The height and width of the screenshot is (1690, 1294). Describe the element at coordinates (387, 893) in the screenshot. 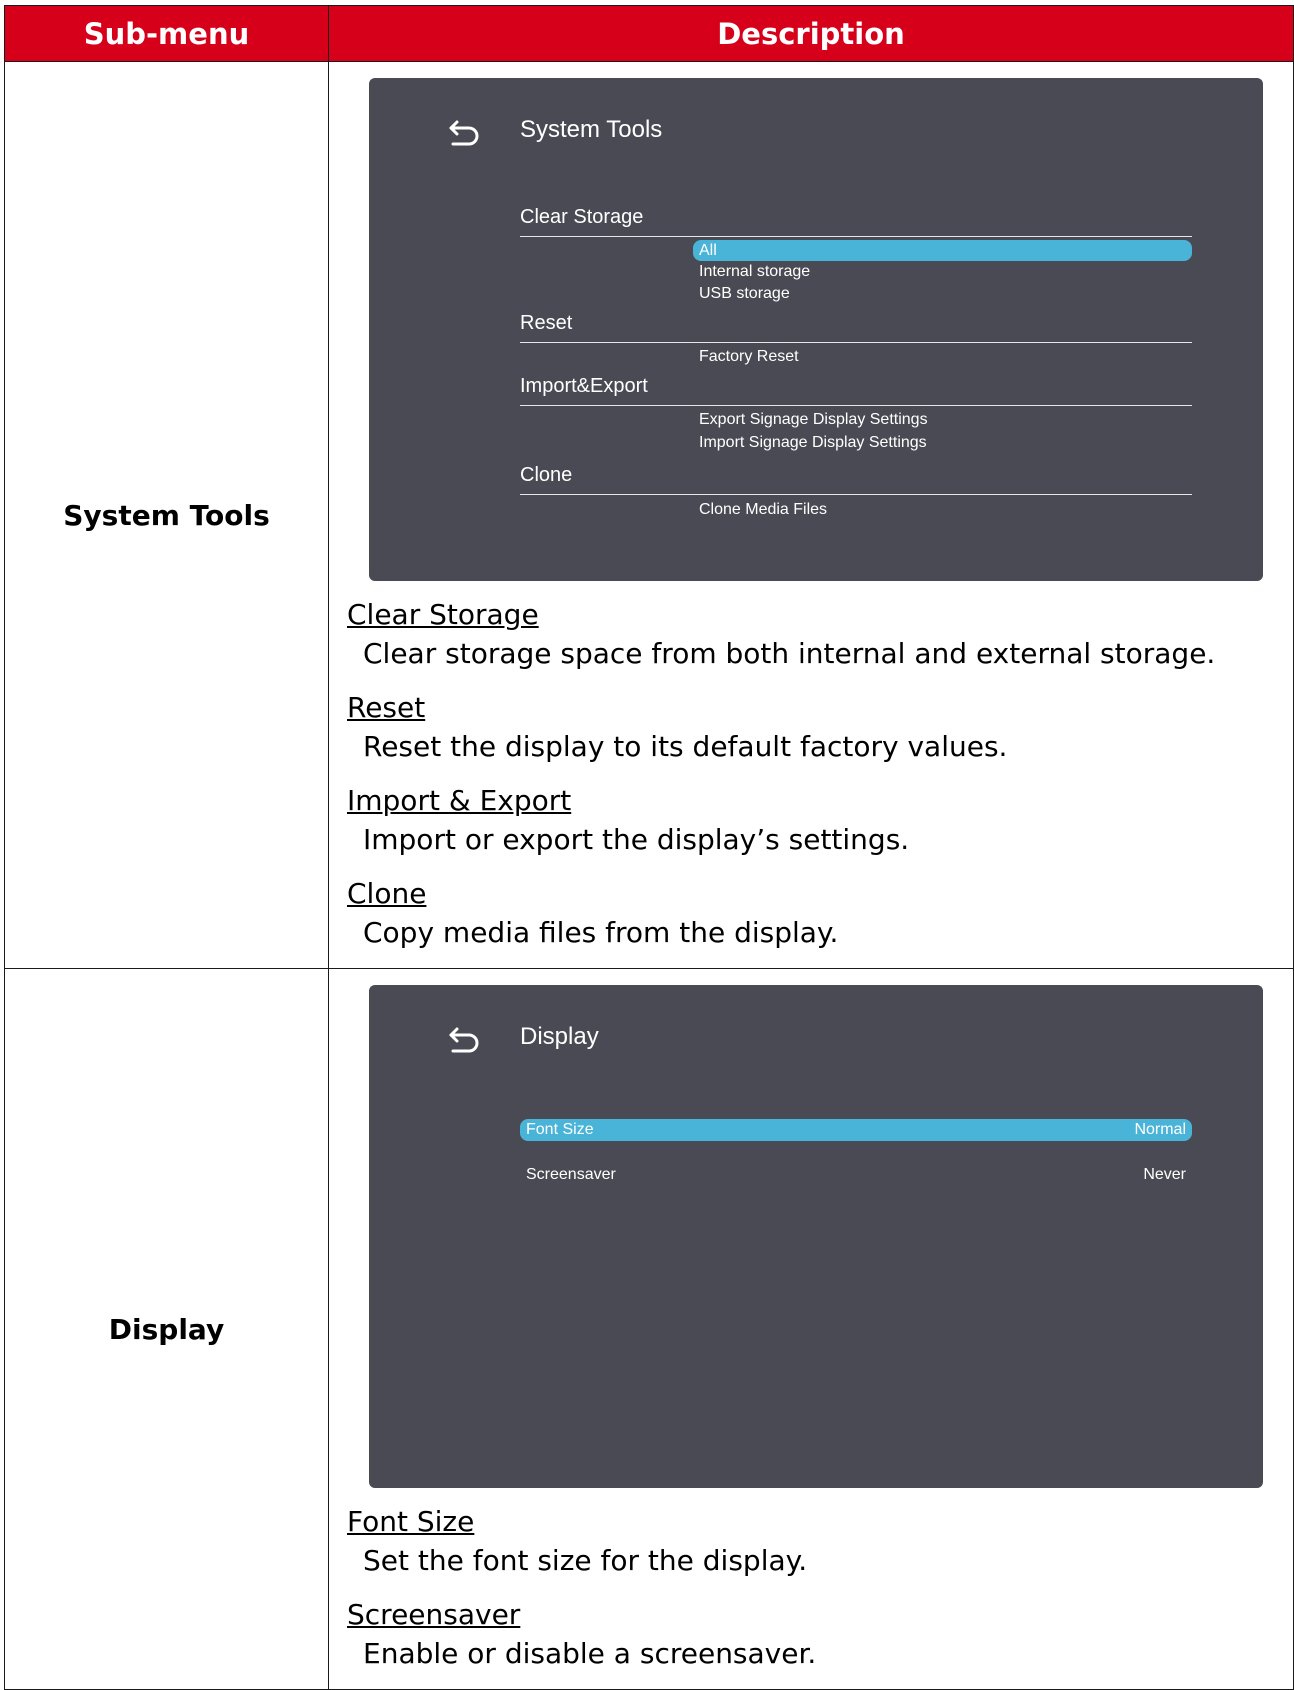

I see `note-heading: Clone` at that location.